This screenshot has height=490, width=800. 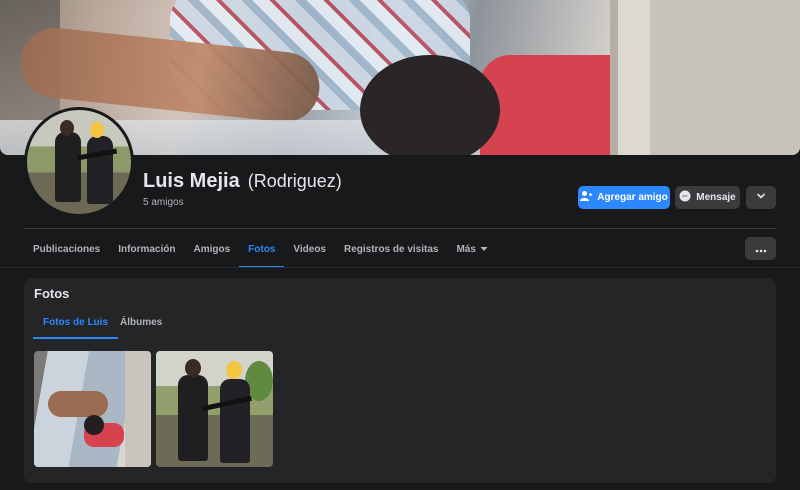 I want to click on tab-mas: Más, so click(x=471, y=249).